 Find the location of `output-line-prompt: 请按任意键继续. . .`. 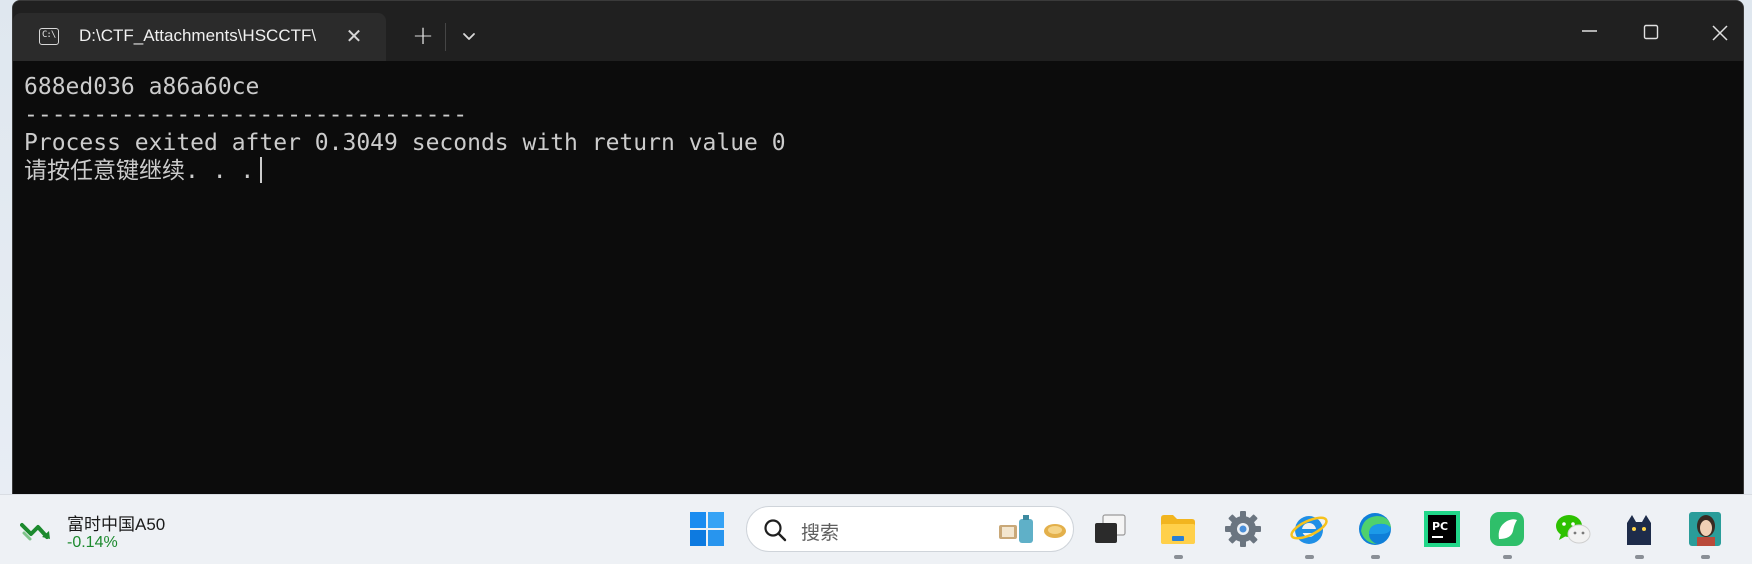

output-line-prompt: 请按任意键继续. . . is located at coordinates (883, 171).